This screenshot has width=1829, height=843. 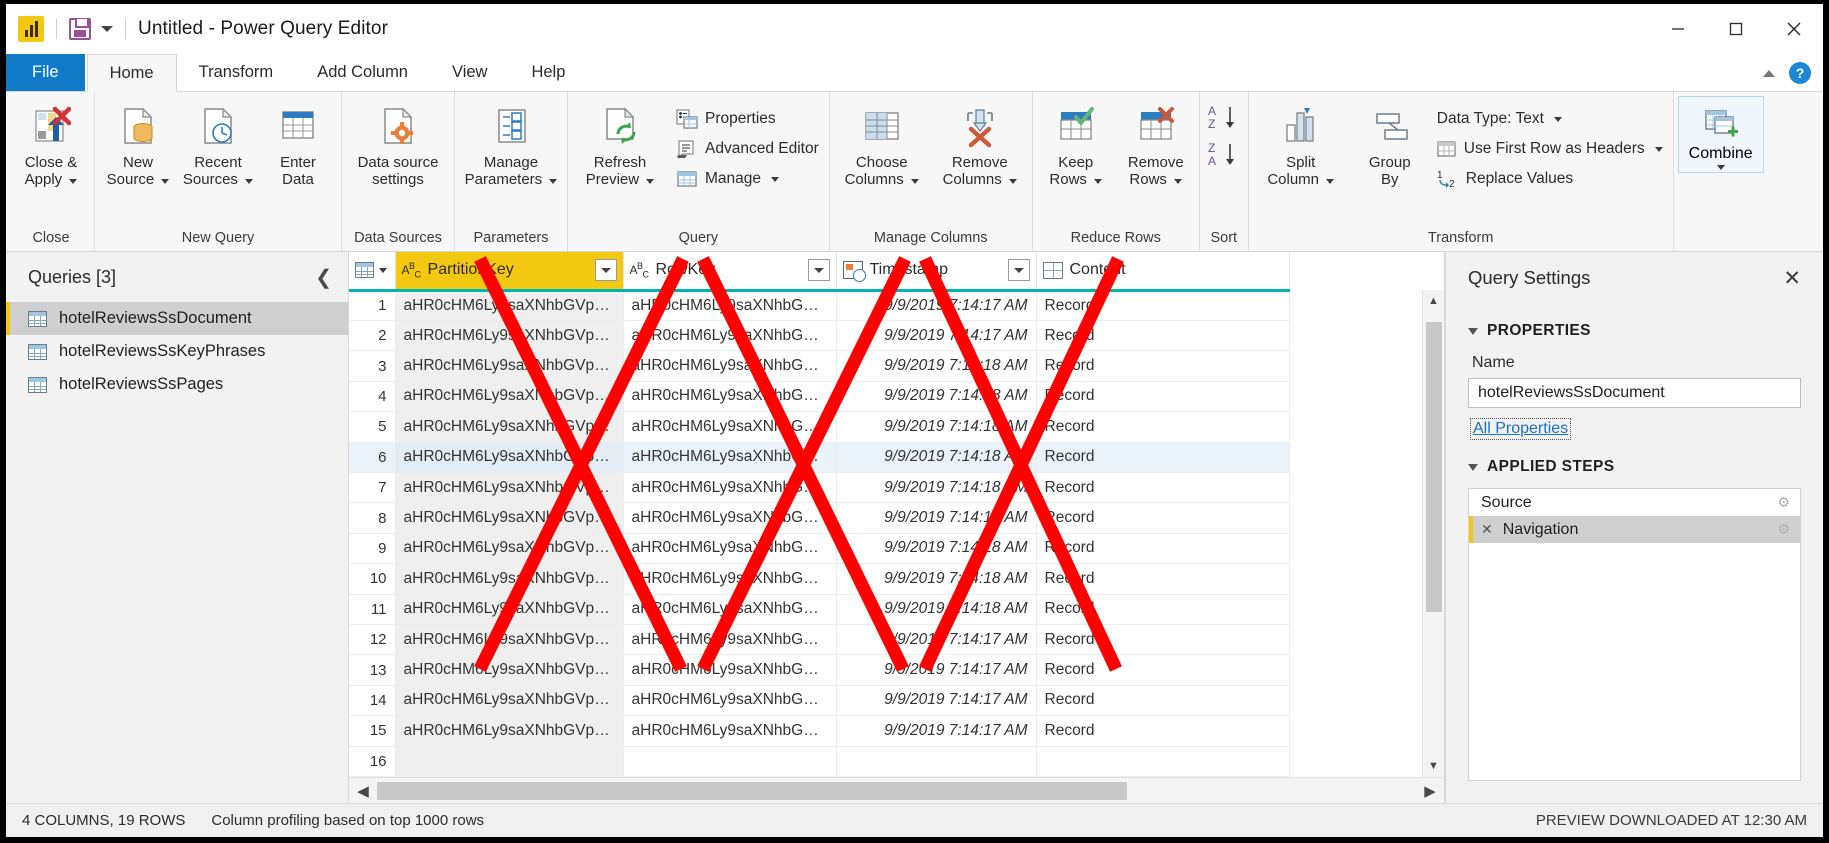 What do you see at coordinates (469, 72) in the screenshot?
I see `tab-view: View` at bounding box center [469, 72].